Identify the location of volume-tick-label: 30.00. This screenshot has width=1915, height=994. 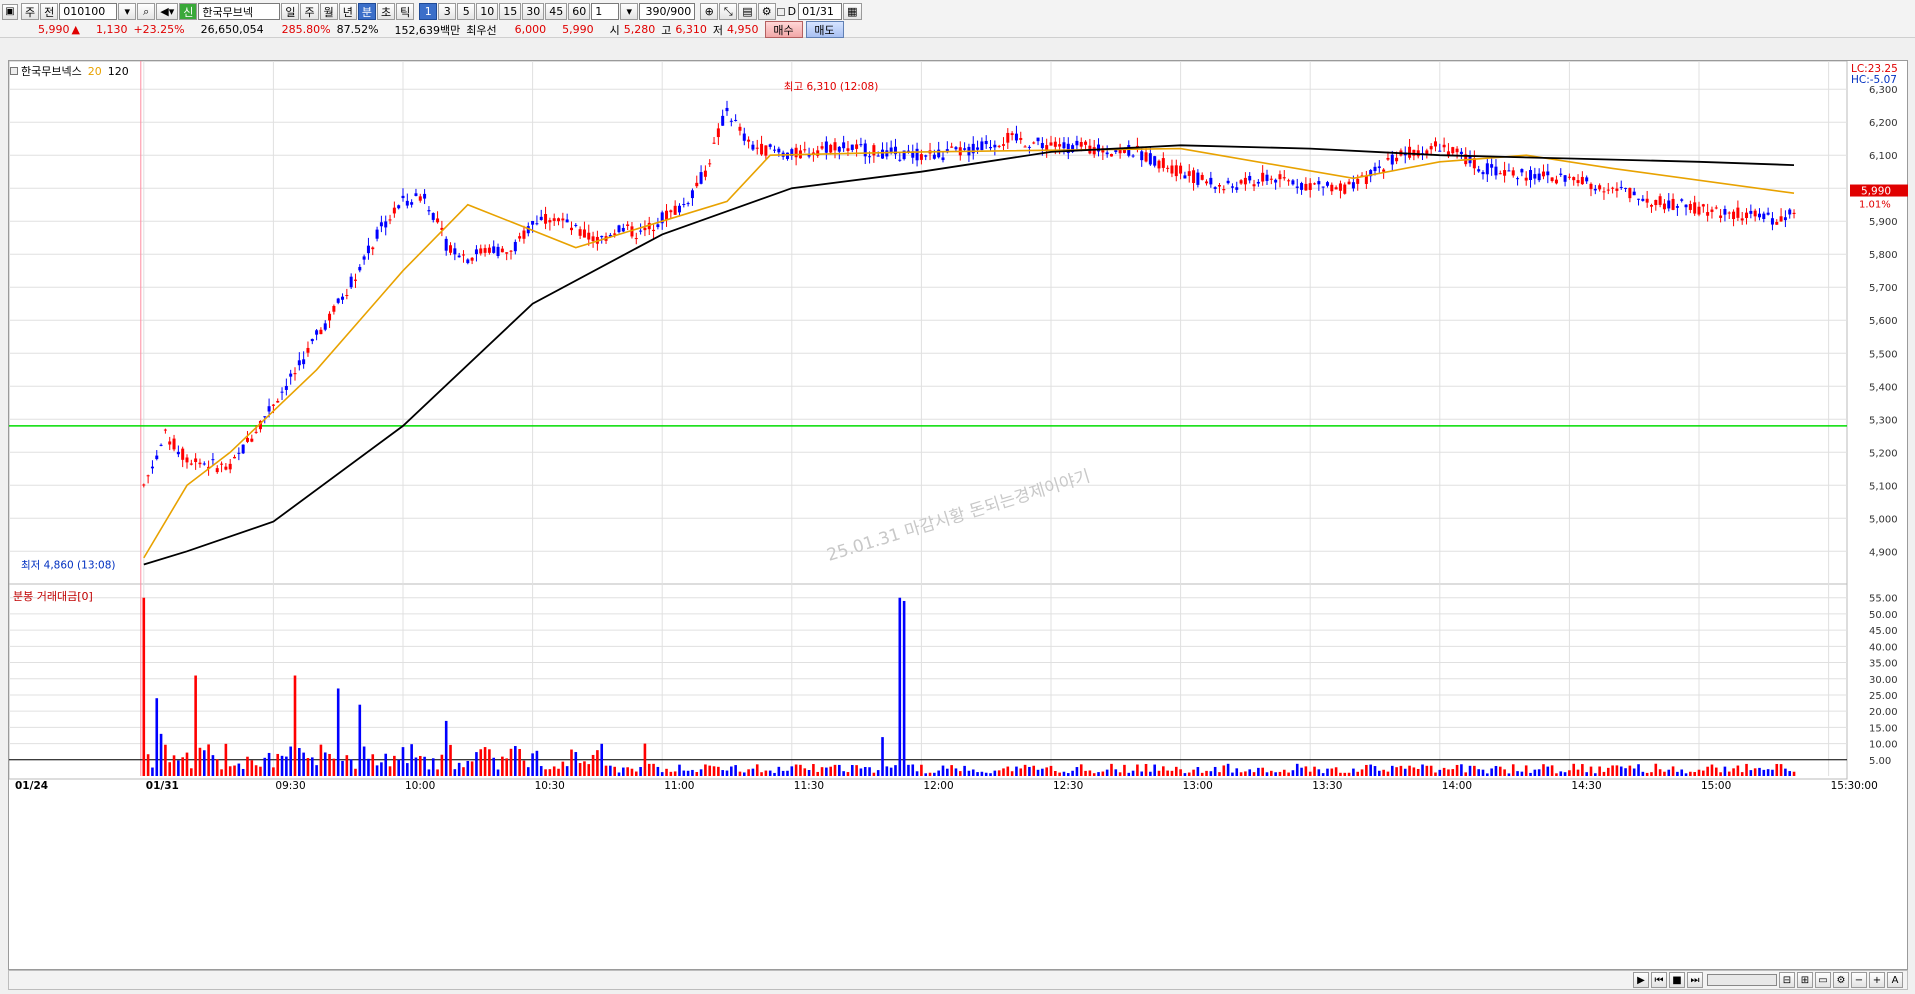
(1883, 680).